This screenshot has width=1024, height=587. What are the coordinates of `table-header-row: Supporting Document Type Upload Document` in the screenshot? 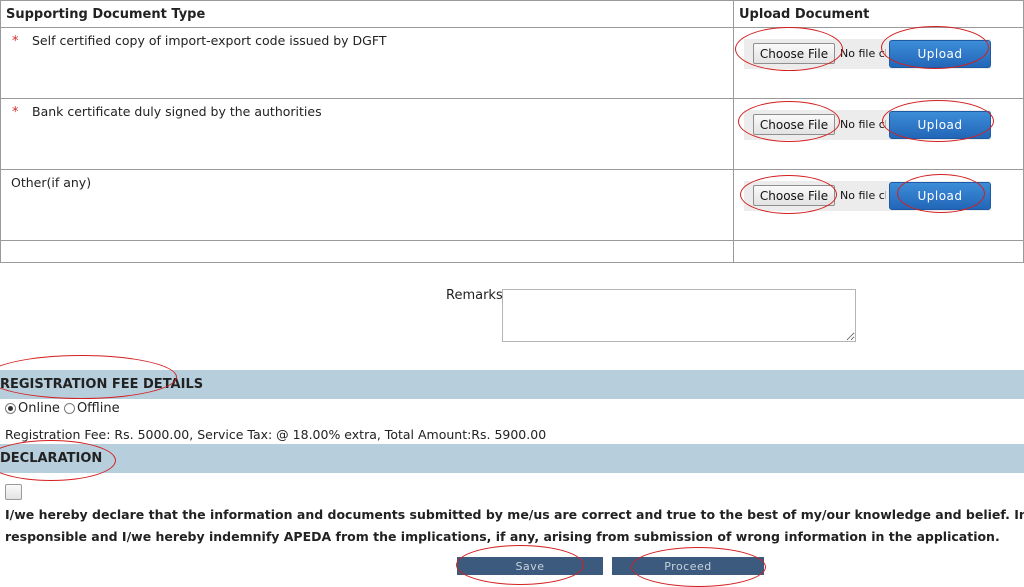 It's located at (512, 14).